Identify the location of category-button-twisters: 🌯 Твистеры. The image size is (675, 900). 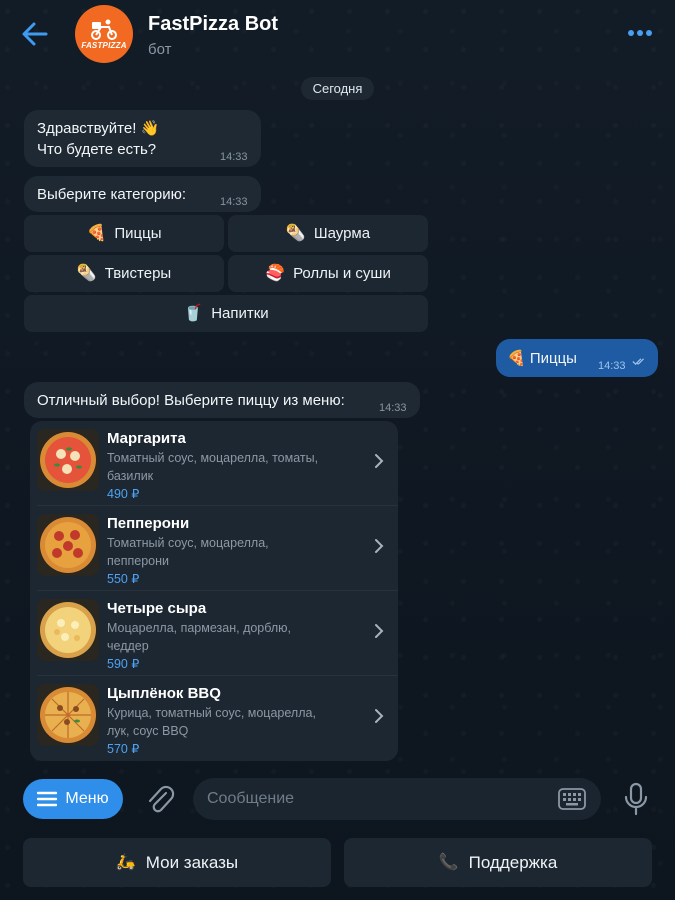
(124, 273).